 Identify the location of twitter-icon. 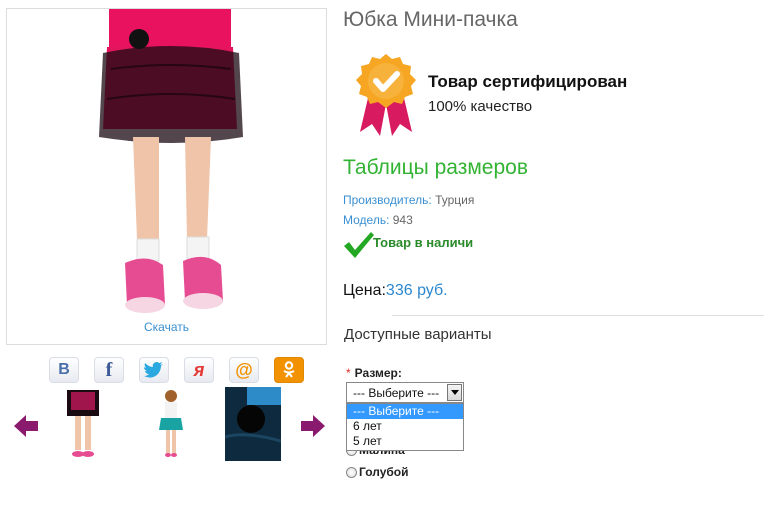
(153, 370).